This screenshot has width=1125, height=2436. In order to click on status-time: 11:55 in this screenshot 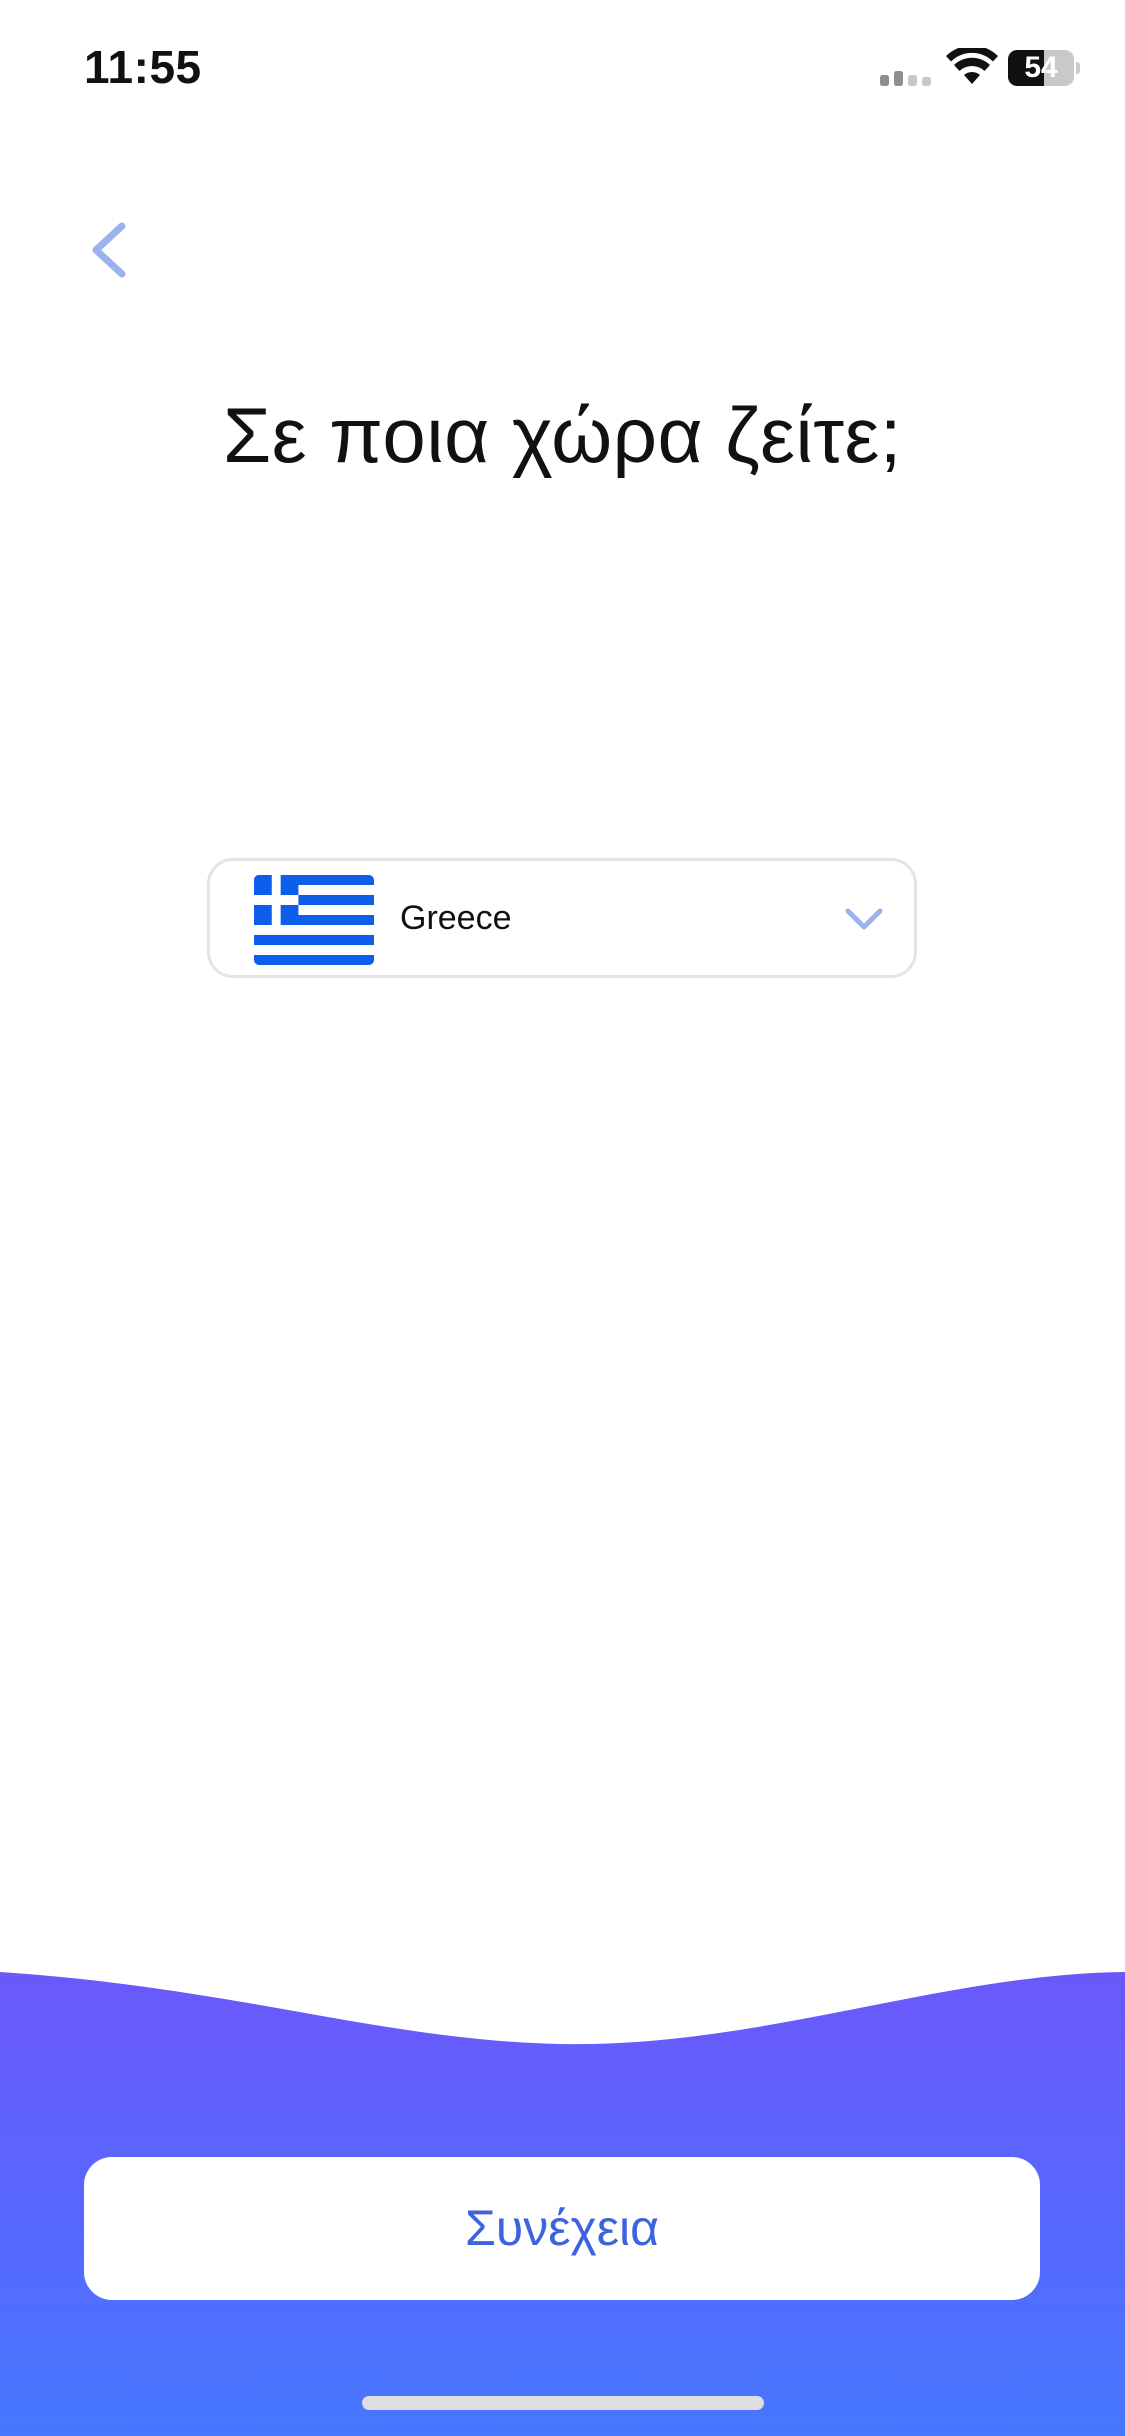, I will do `click(143, 67)`.